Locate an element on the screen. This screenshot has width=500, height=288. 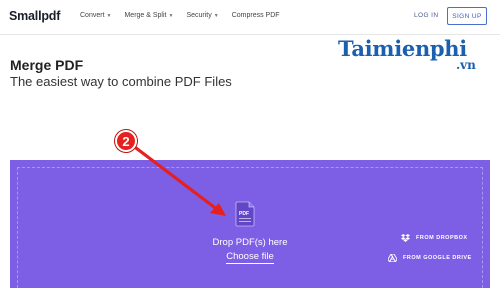
pdf-icon-label: PDF is located at coordinates (244, 214).